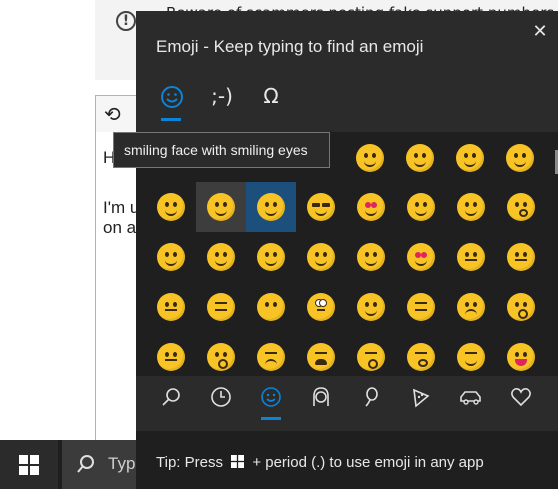  I want to click on emoji-cell-selected, so click(271, 207).